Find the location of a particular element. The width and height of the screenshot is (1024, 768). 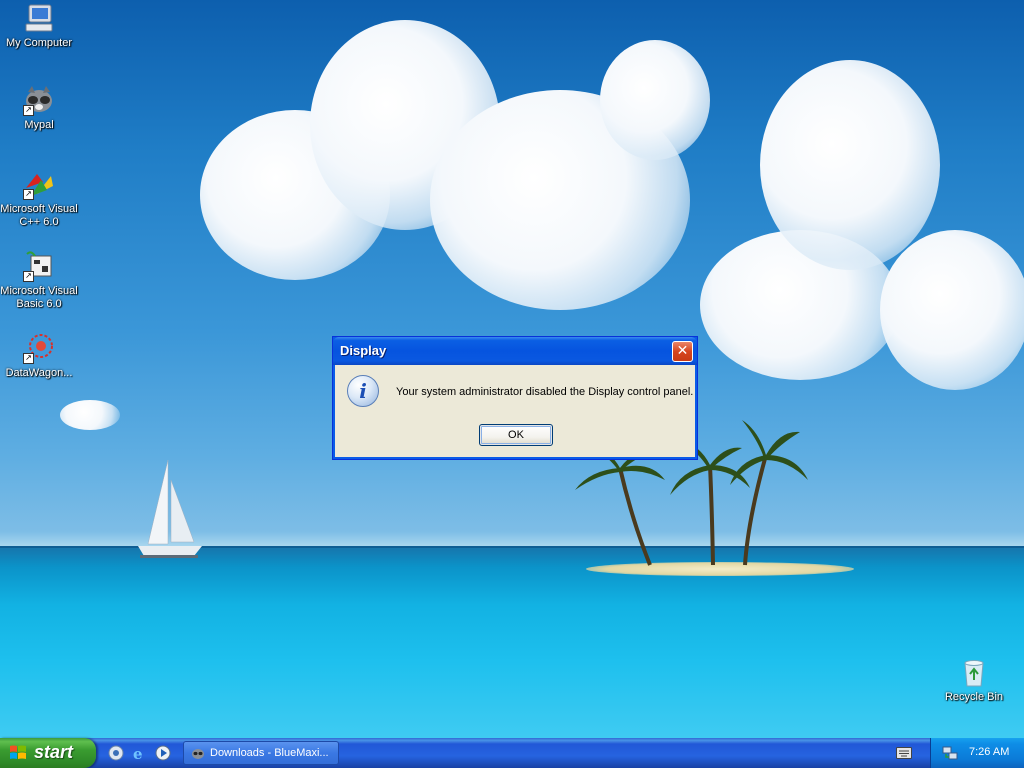

visual-cpp-icon: ↗ is located at coordinates (39, 184).